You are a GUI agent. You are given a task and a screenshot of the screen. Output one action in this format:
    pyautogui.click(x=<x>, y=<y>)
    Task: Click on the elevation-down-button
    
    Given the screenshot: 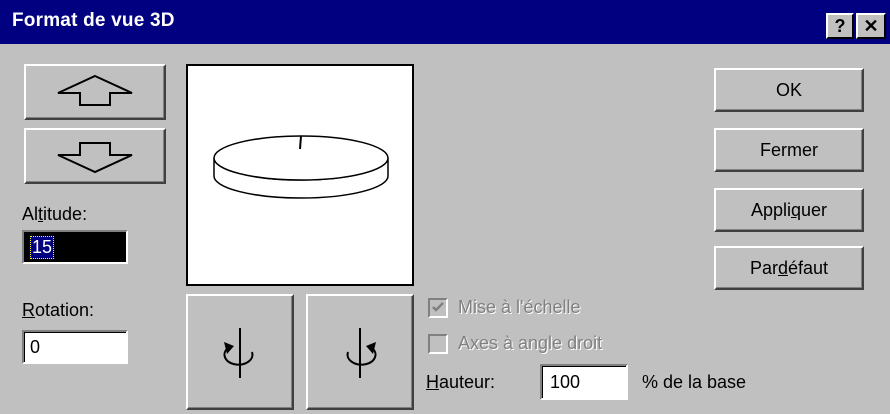 What is the action you would take?
    pyautogui.click(x=95, y=156)
    